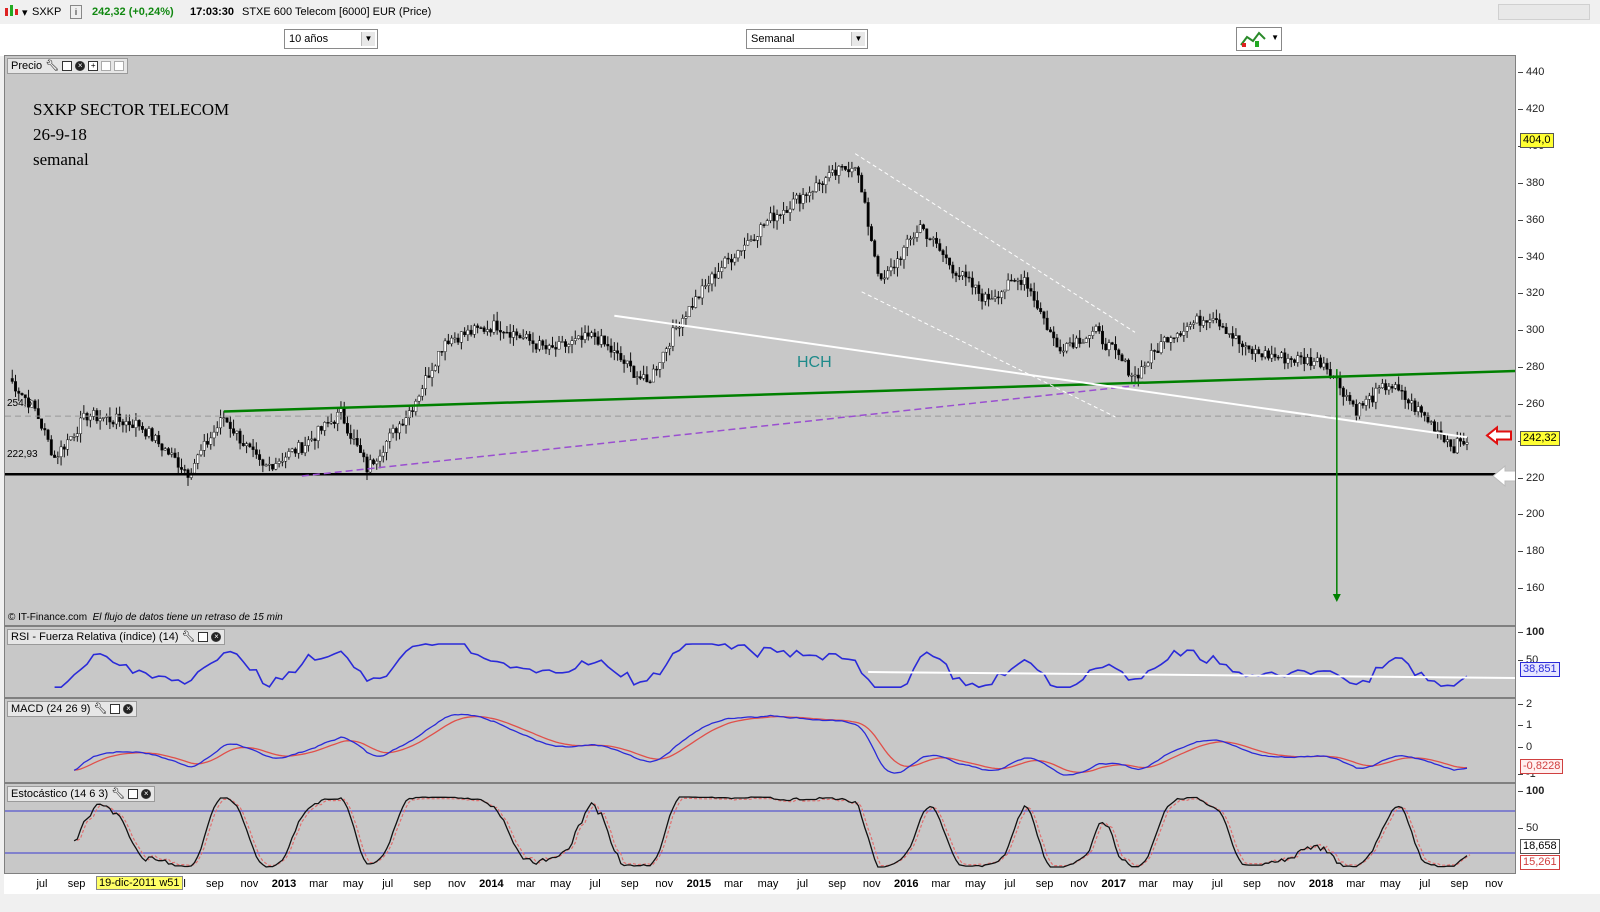 This screenshot has height=912, width=1600. What do you see at coordinates (25, 12) in the screenshot?
I see `symbol-dropdown-icon: ▾` at bounding box center [25, 12].